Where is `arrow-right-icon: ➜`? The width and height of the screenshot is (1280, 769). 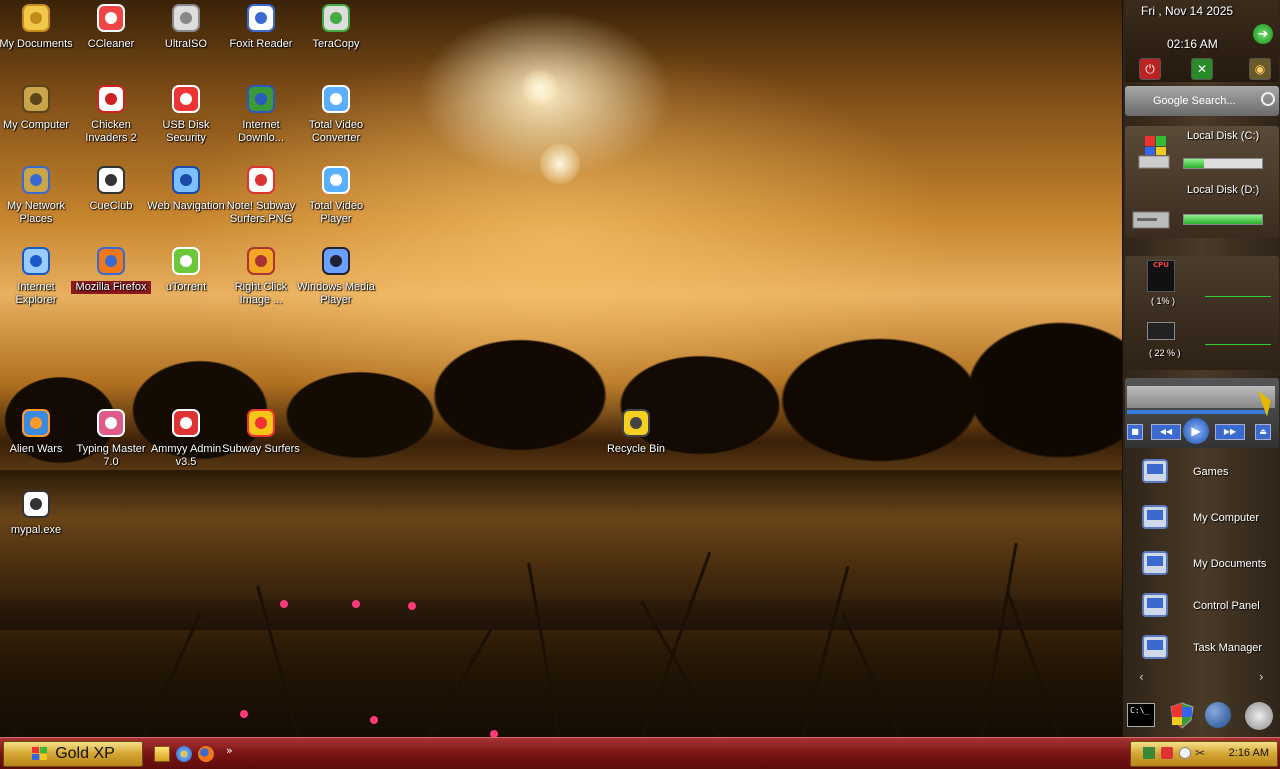 arrow-right-icon: ➜ is located at coordinates (1263, 34).